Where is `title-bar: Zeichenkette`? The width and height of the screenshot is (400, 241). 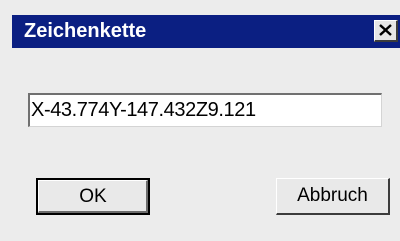 title-bar: Zeichenkette is located at coordinates (206, 31).